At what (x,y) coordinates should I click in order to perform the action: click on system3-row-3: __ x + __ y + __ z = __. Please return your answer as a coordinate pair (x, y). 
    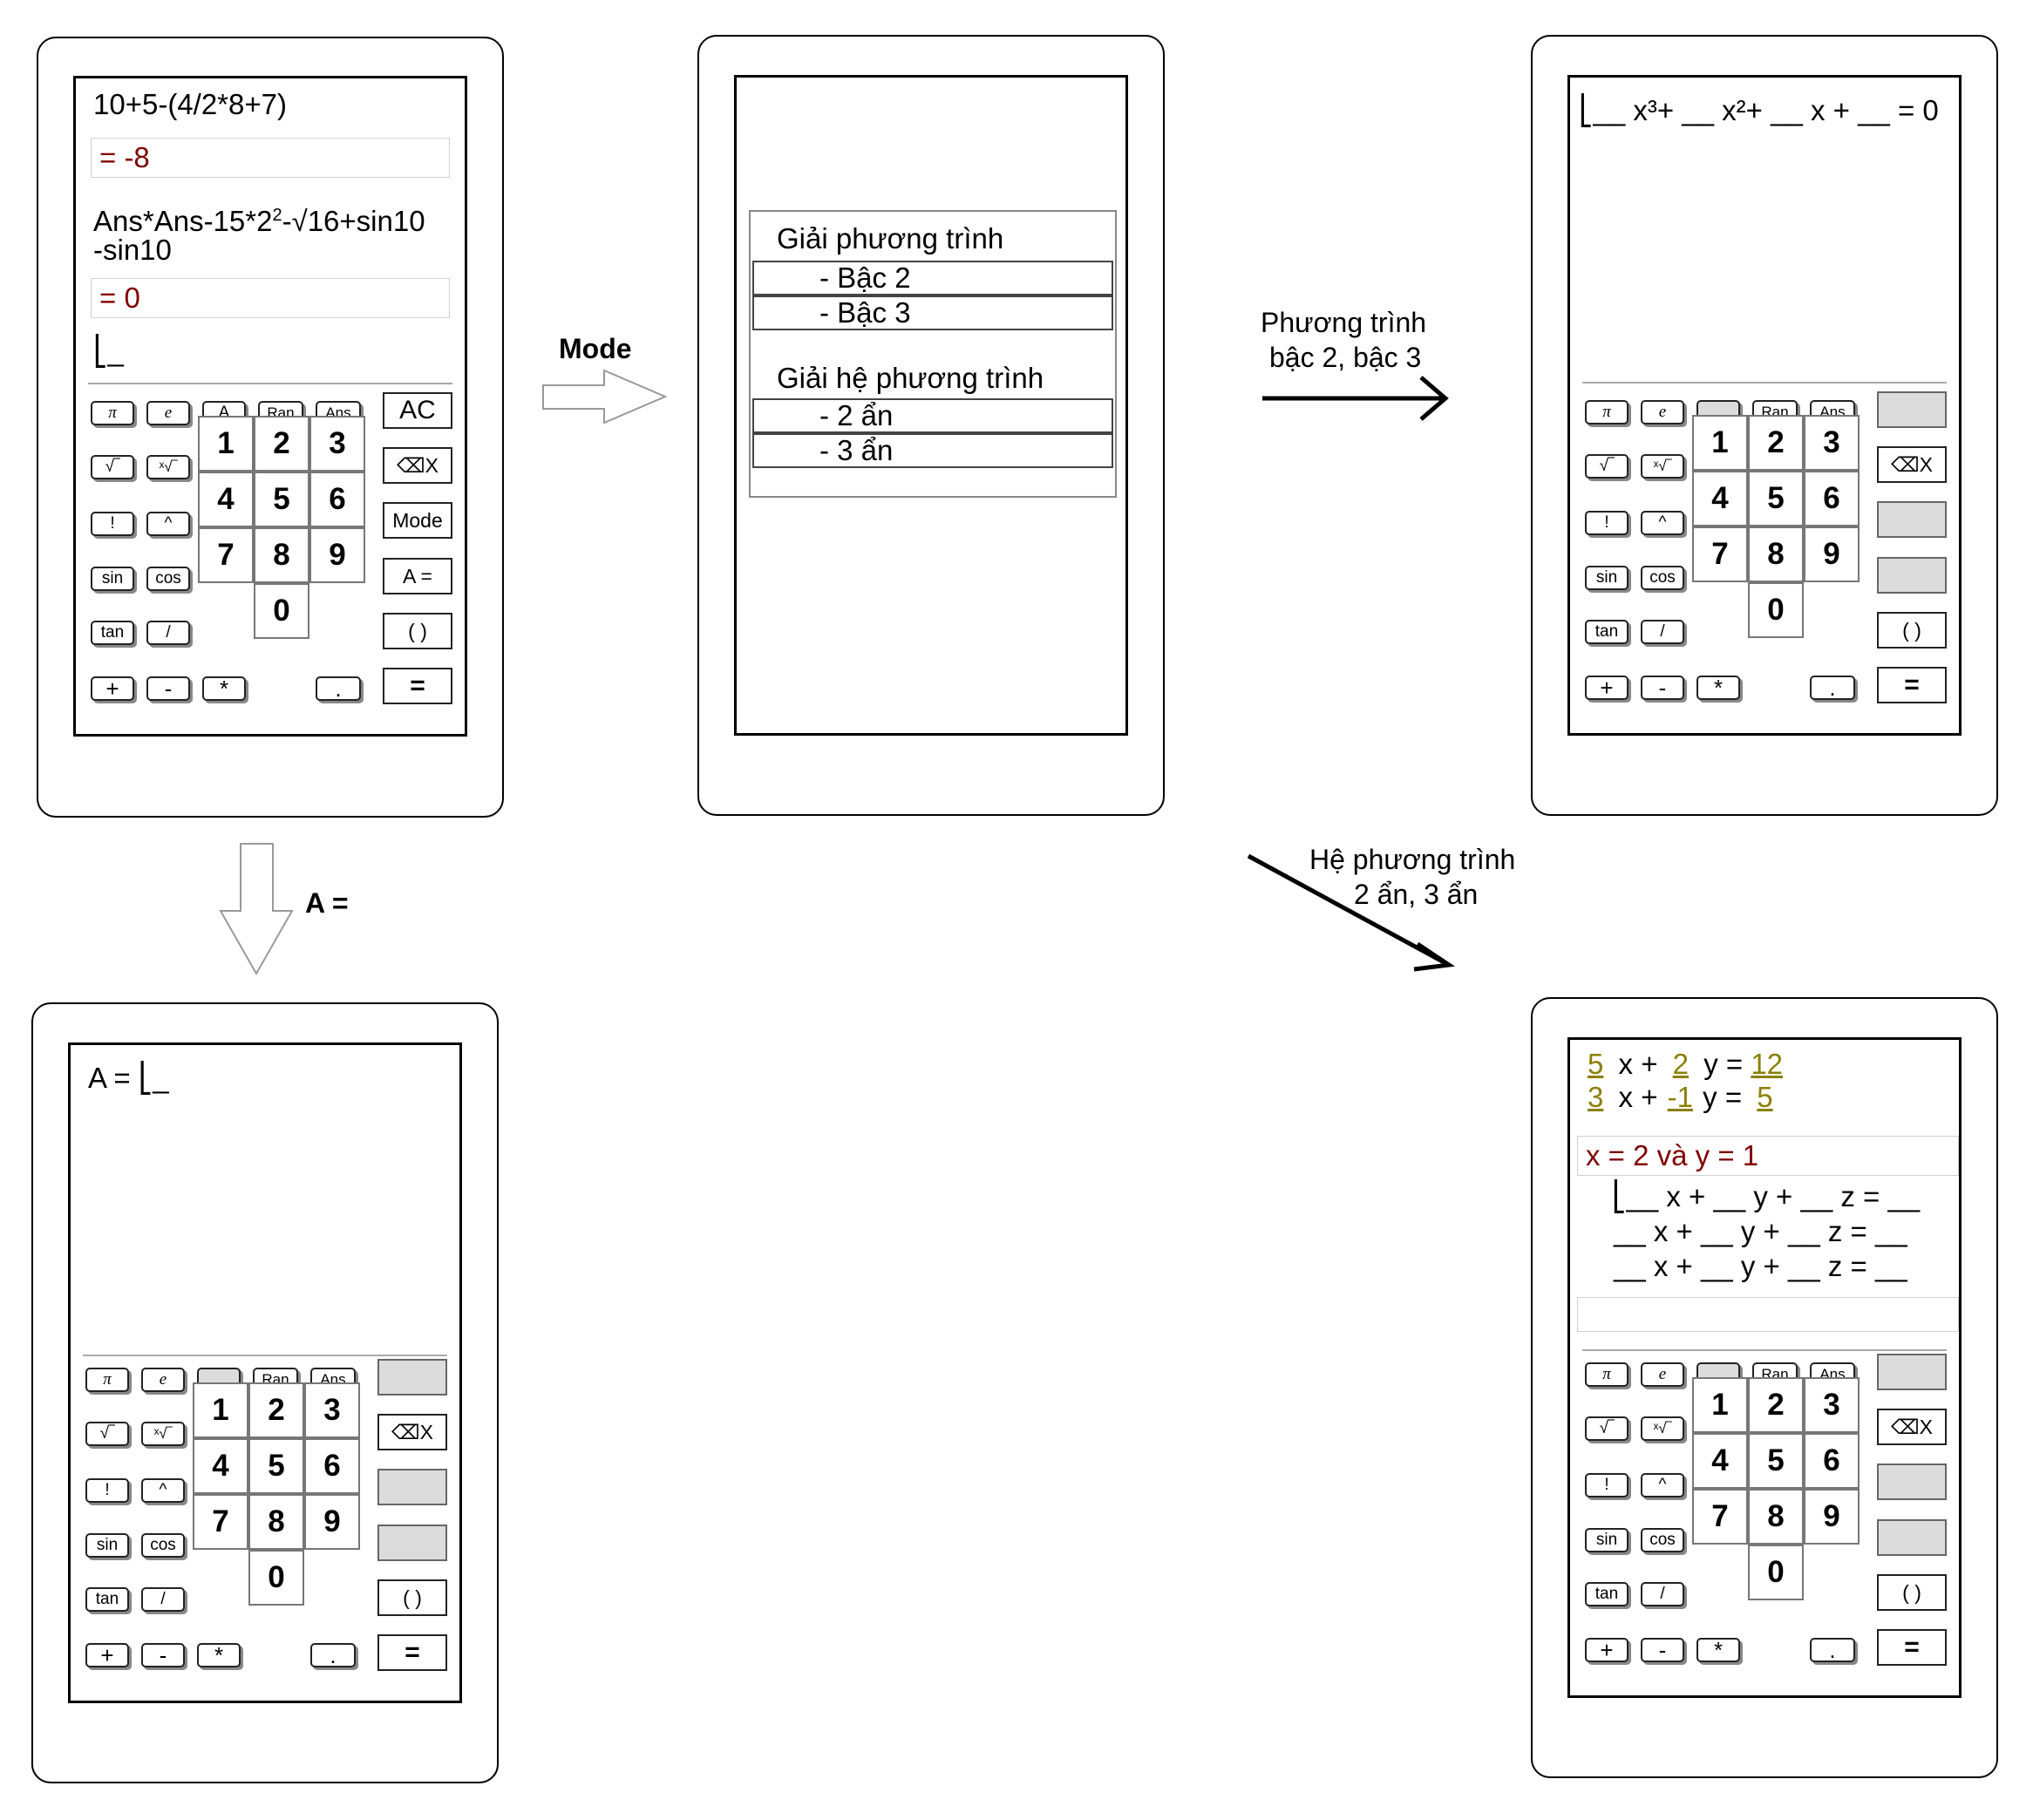
    Looking at the image, I should click on (1760, 1266).